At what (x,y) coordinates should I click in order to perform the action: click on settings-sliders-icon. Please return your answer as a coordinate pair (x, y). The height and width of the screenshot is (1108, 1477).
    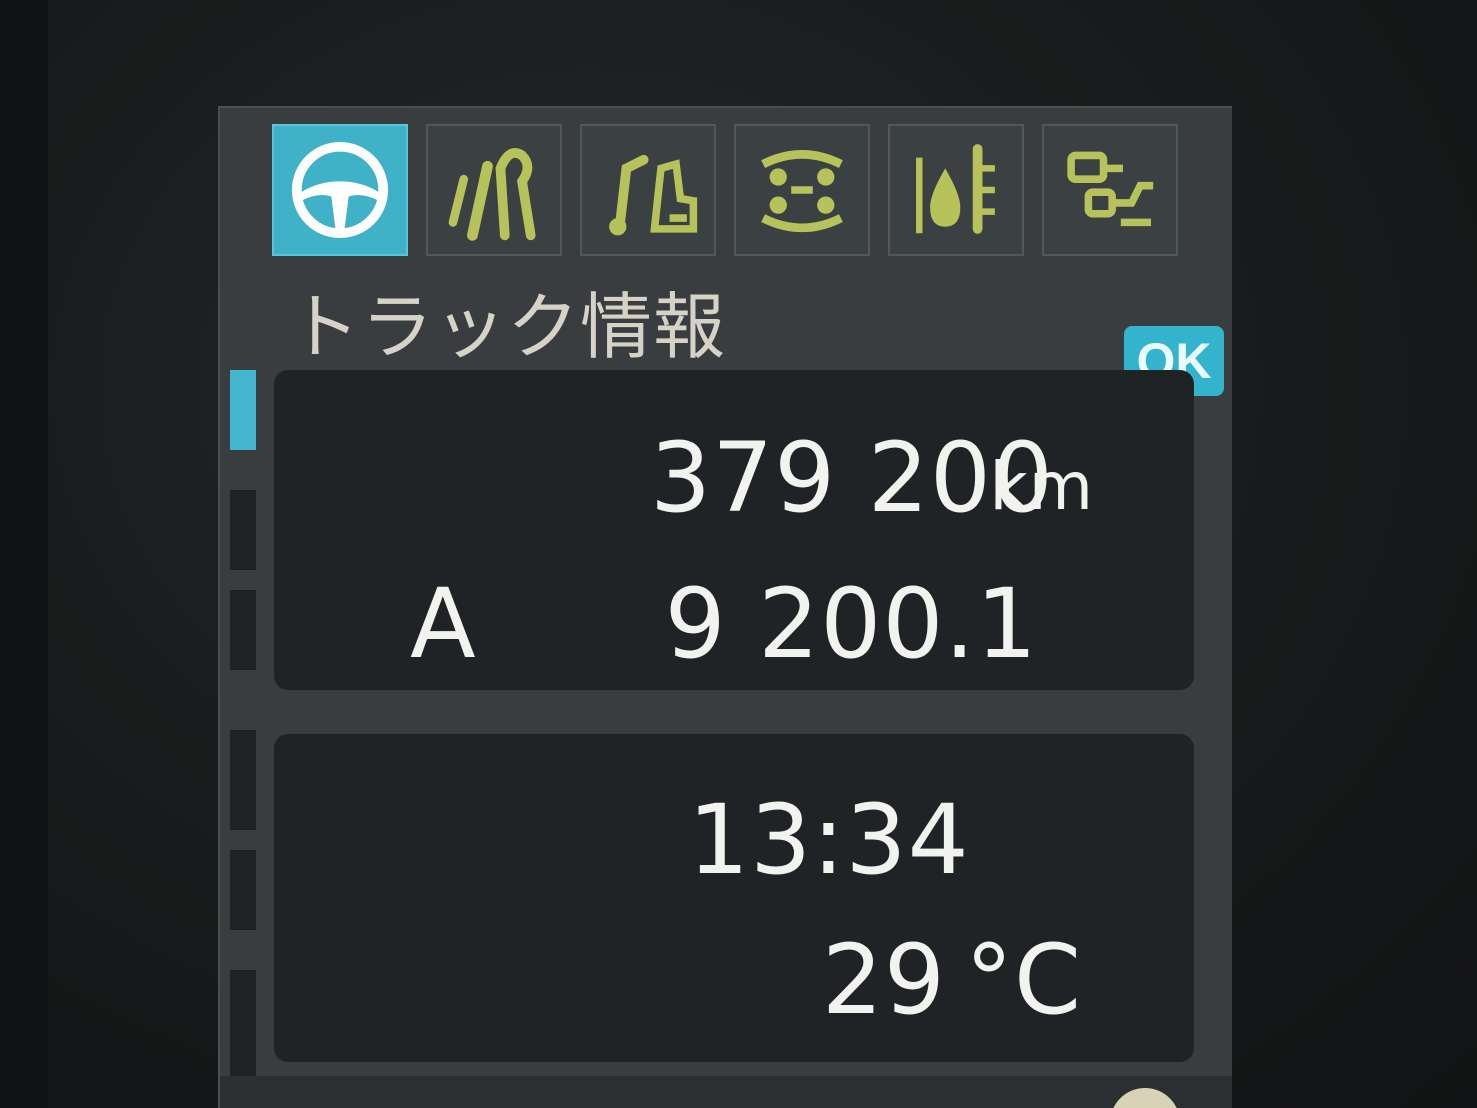
    Looking at the image, I should click on (1110, 189).